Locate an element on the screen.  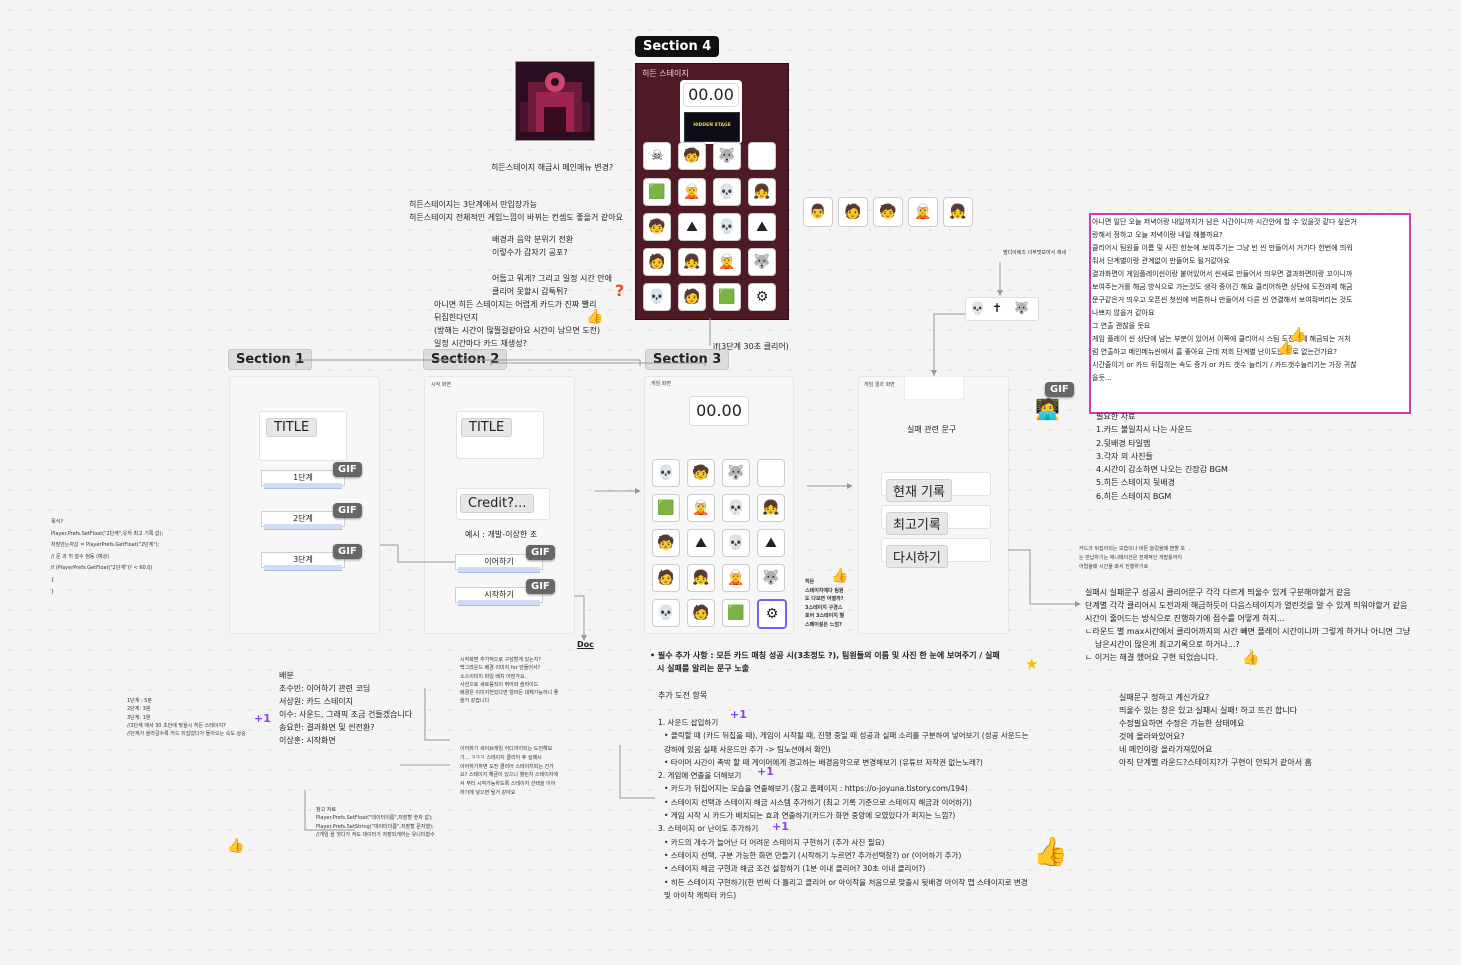
challenge-title: 추가 도전 항목 is located at coordinates (683, 695).